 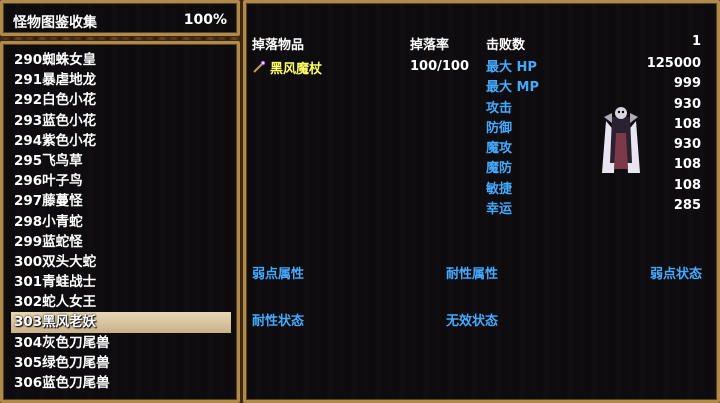 I want to click on monster-list-item: 301青蛙战士, so click(x=121, y=282).